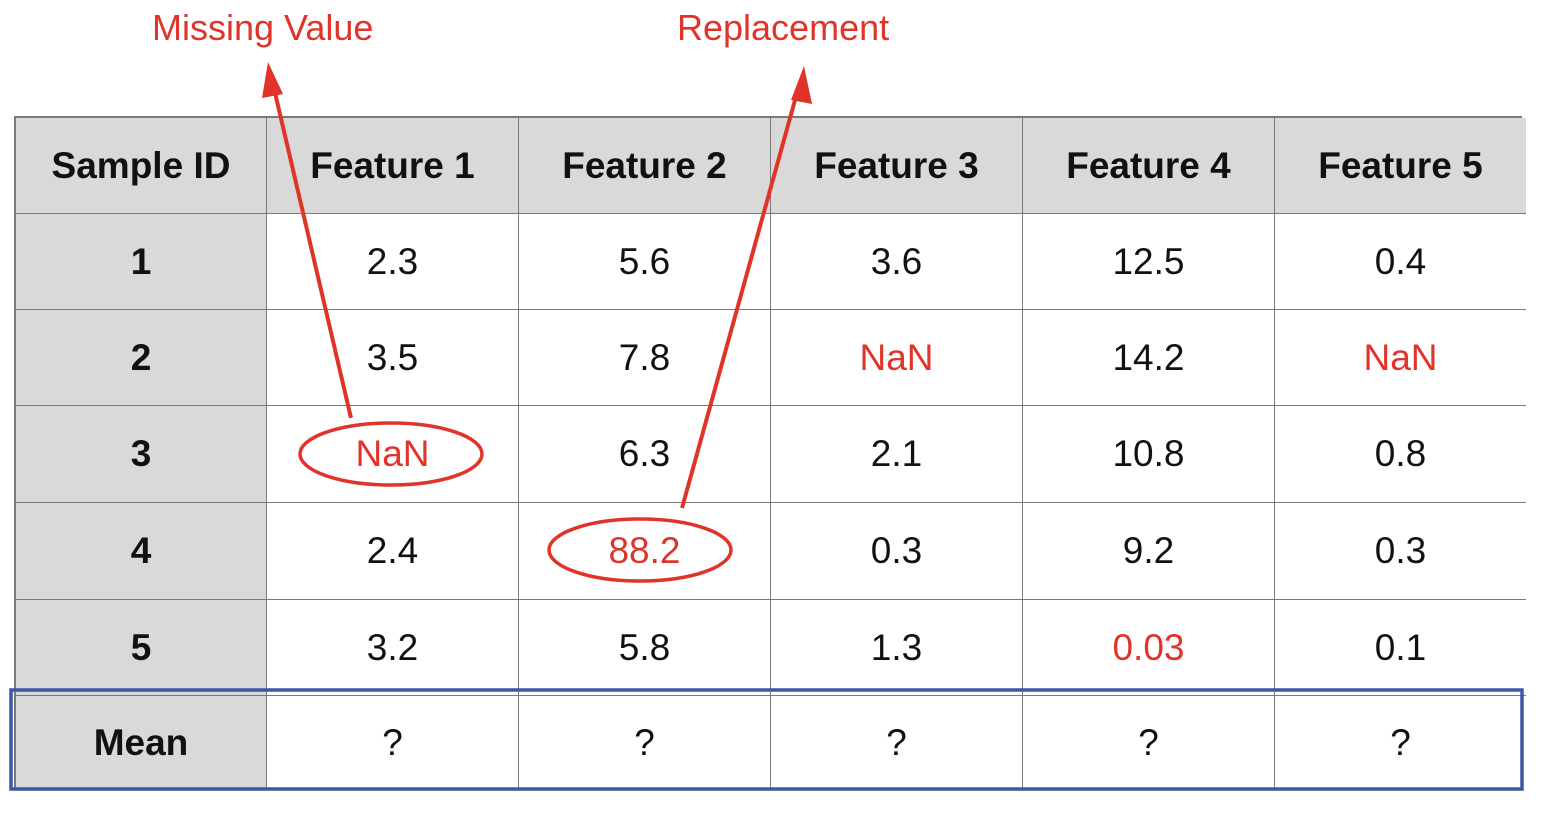 This screenshot has height=818, width=1552. Describe the element at coordinates (393, 166) in the screenshot. I see `column-header: Feature 1` at that location.